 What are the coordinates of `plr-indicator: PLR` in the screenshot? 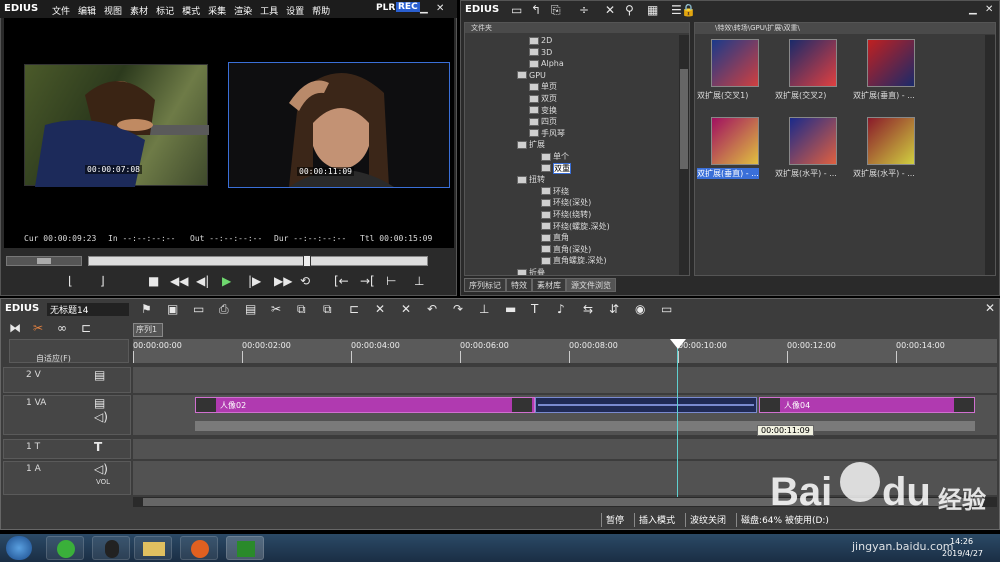 It's located at (385, 8).